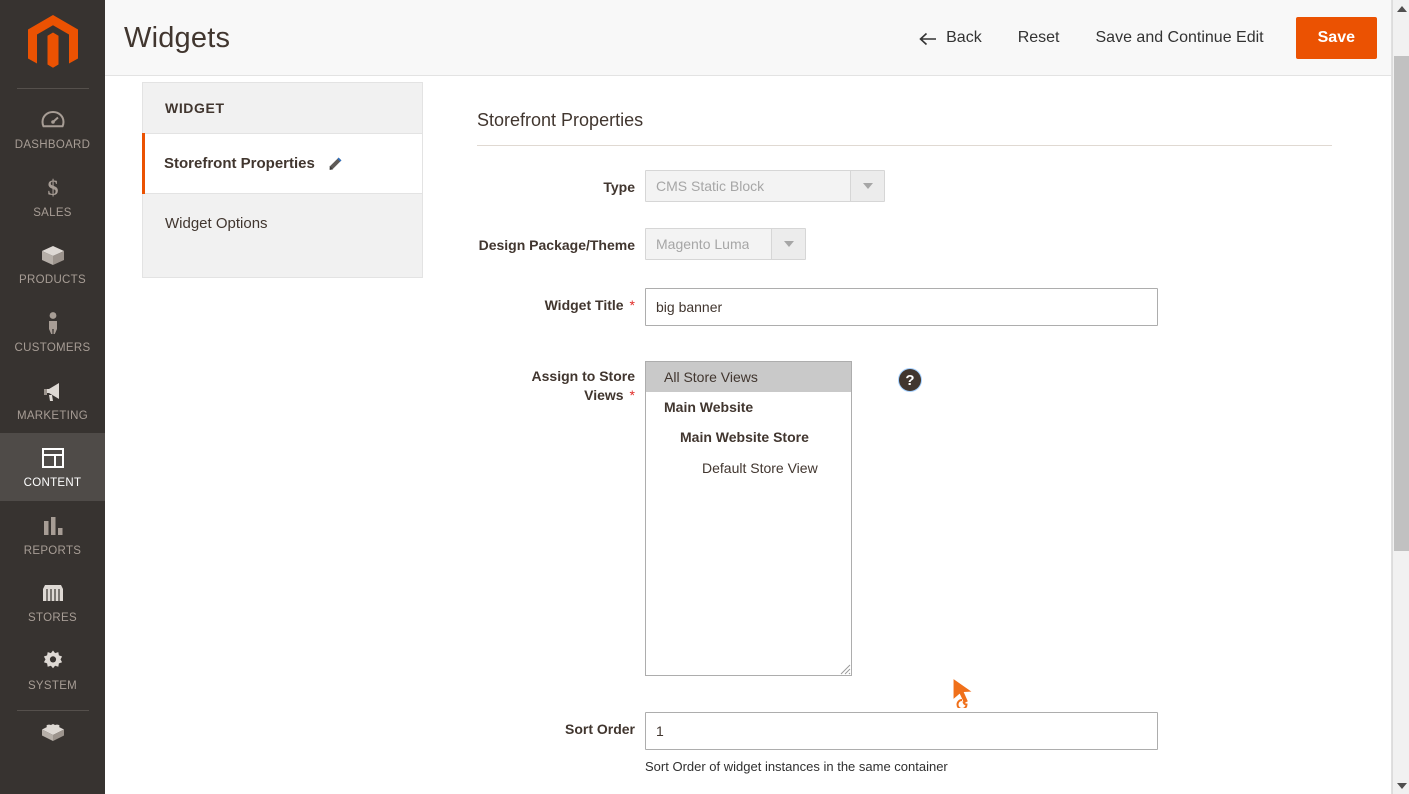 The width and height of the screenshot is (1409, 794). I want to click on store-view-option: Main Website Store, so click(748, 437).